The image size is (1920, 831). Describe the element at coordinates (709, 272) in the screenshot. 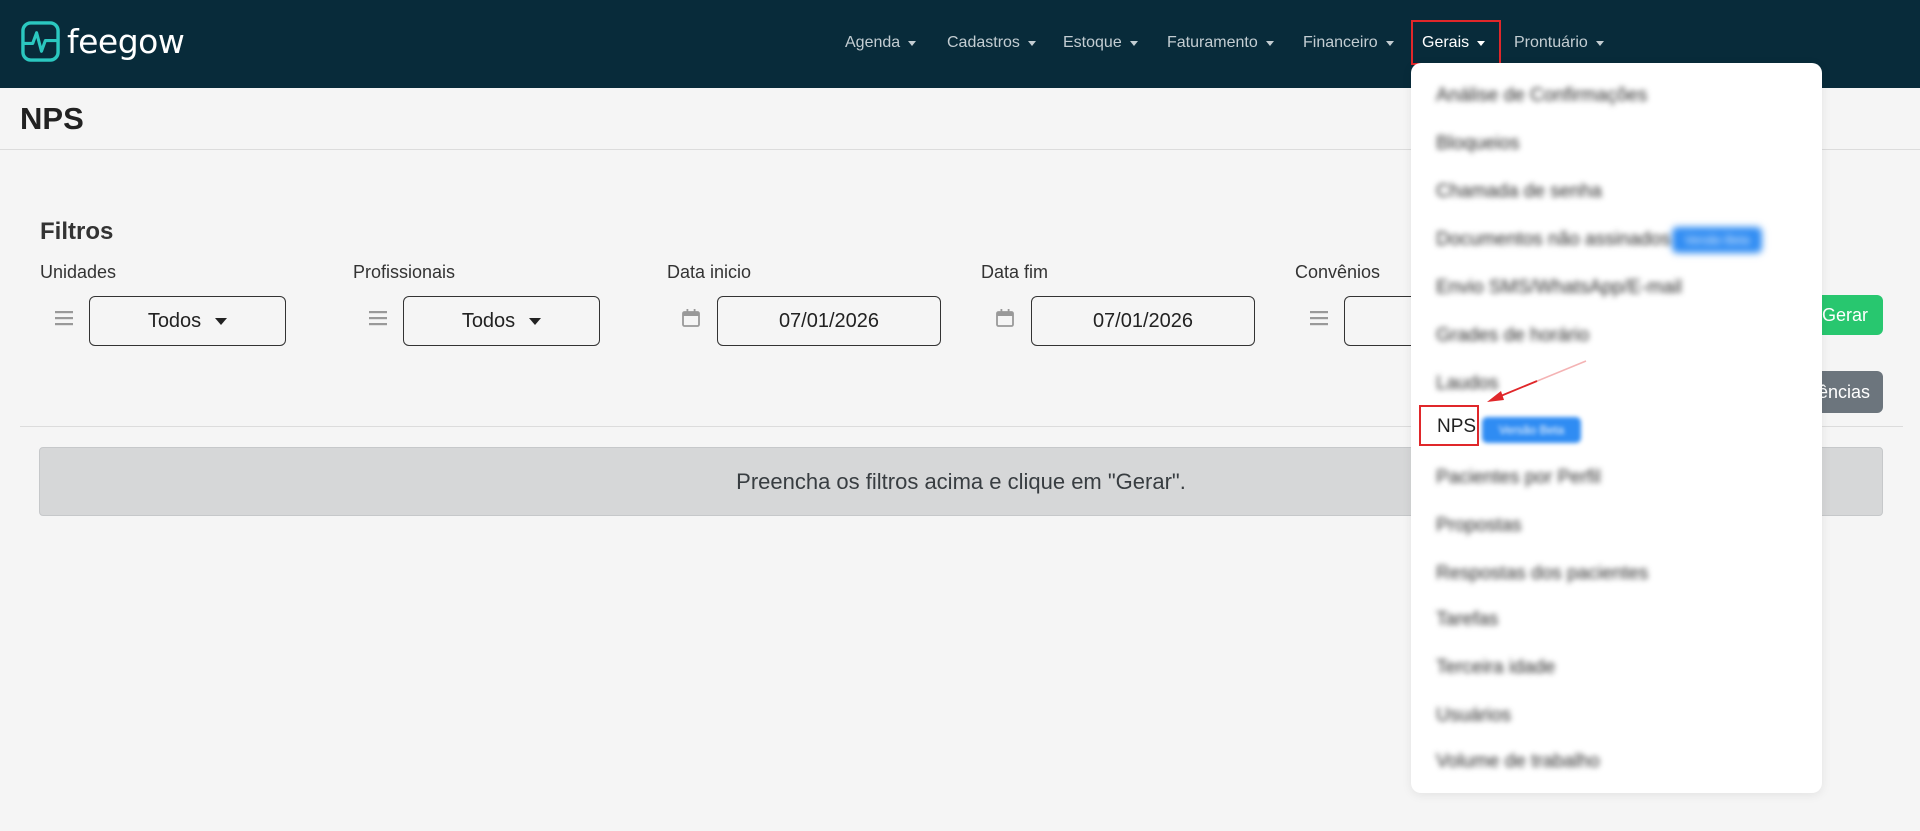

I see `start-date-label: Data inicio` at that location.